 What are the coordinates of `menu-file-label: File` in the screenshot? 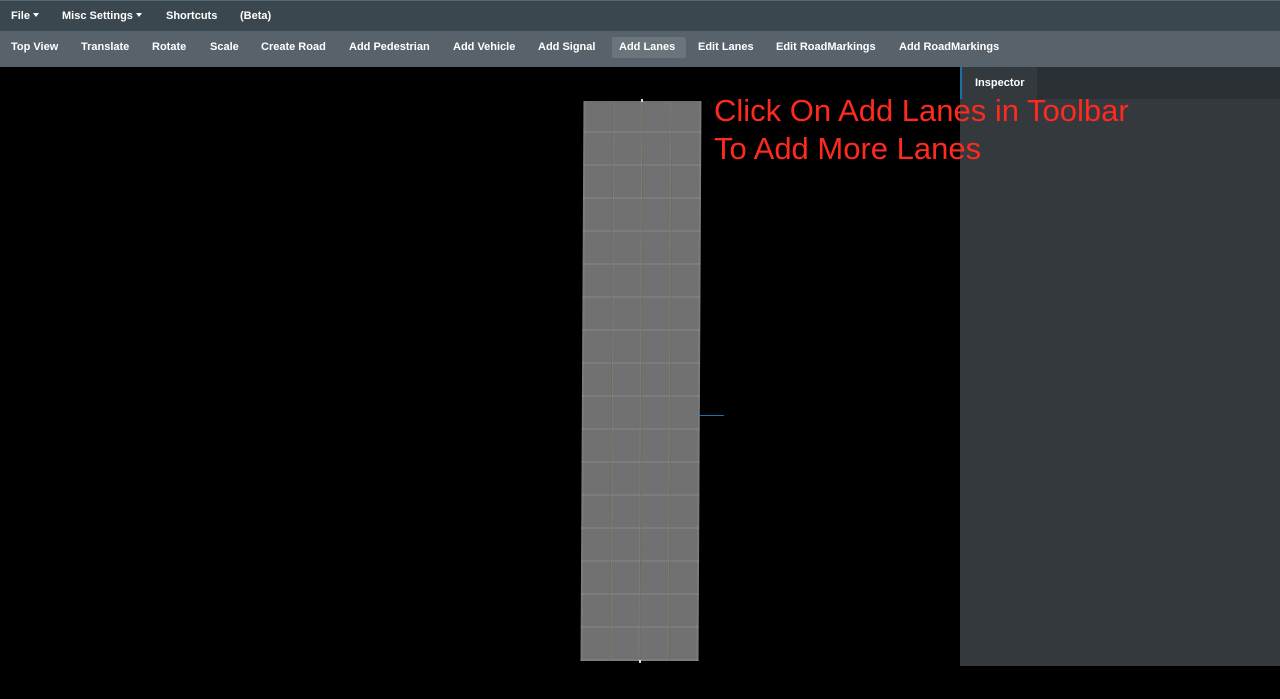 It's located at (20, 16).